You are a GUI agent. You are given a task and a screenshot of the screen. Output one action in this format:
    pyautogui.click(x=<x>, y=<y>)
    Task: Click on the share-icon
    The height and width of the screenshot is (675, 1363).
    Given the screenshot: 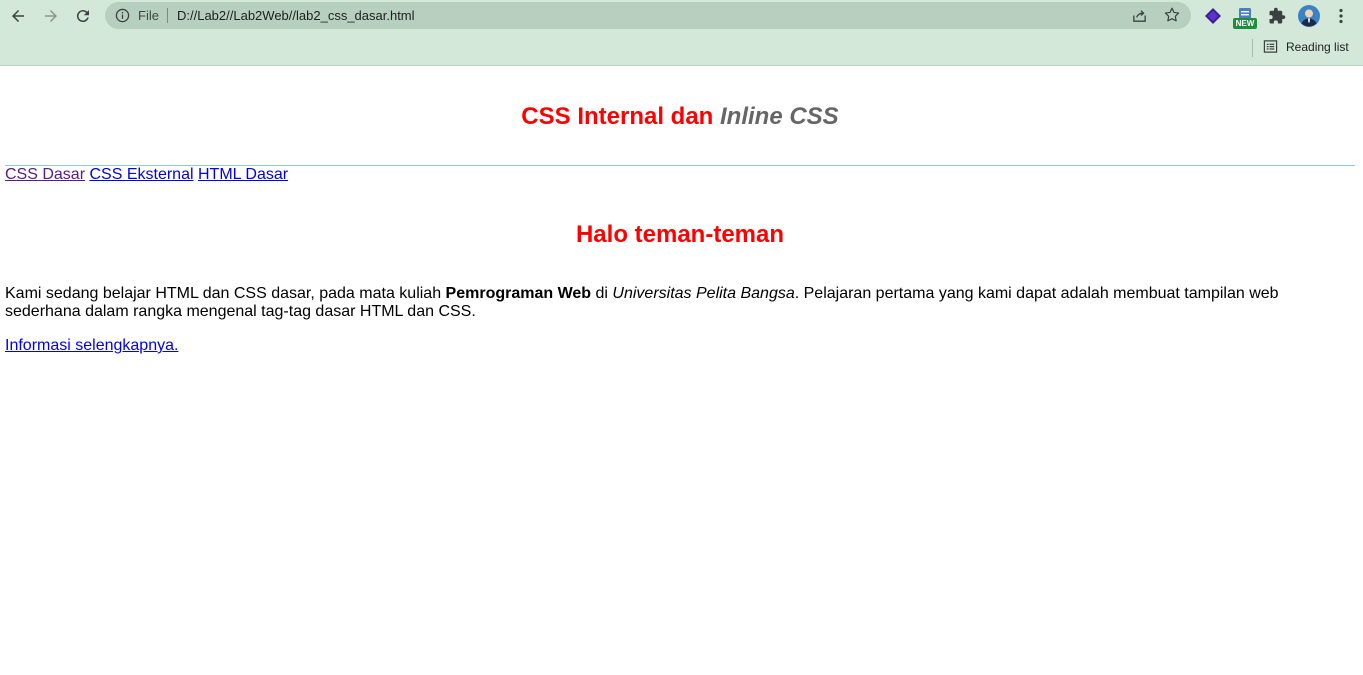 What is the action you would take?
    pyautogui.click(x=1139, y=15)
    